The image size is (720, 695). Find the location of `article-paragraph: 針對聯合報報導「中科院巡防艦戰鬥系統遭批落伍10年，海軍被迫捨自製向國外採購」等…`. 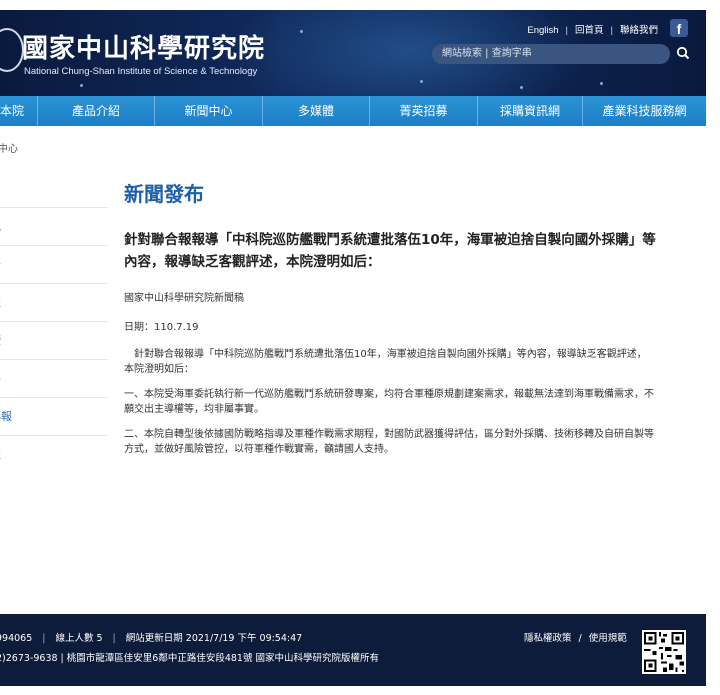

article-paragraph: 針對聯合報報導「中科院巡防艦戰鬥系統遭批落伍10年，海軍被迫捨自製向國外採購」等… is located at coordinates (385, 362).